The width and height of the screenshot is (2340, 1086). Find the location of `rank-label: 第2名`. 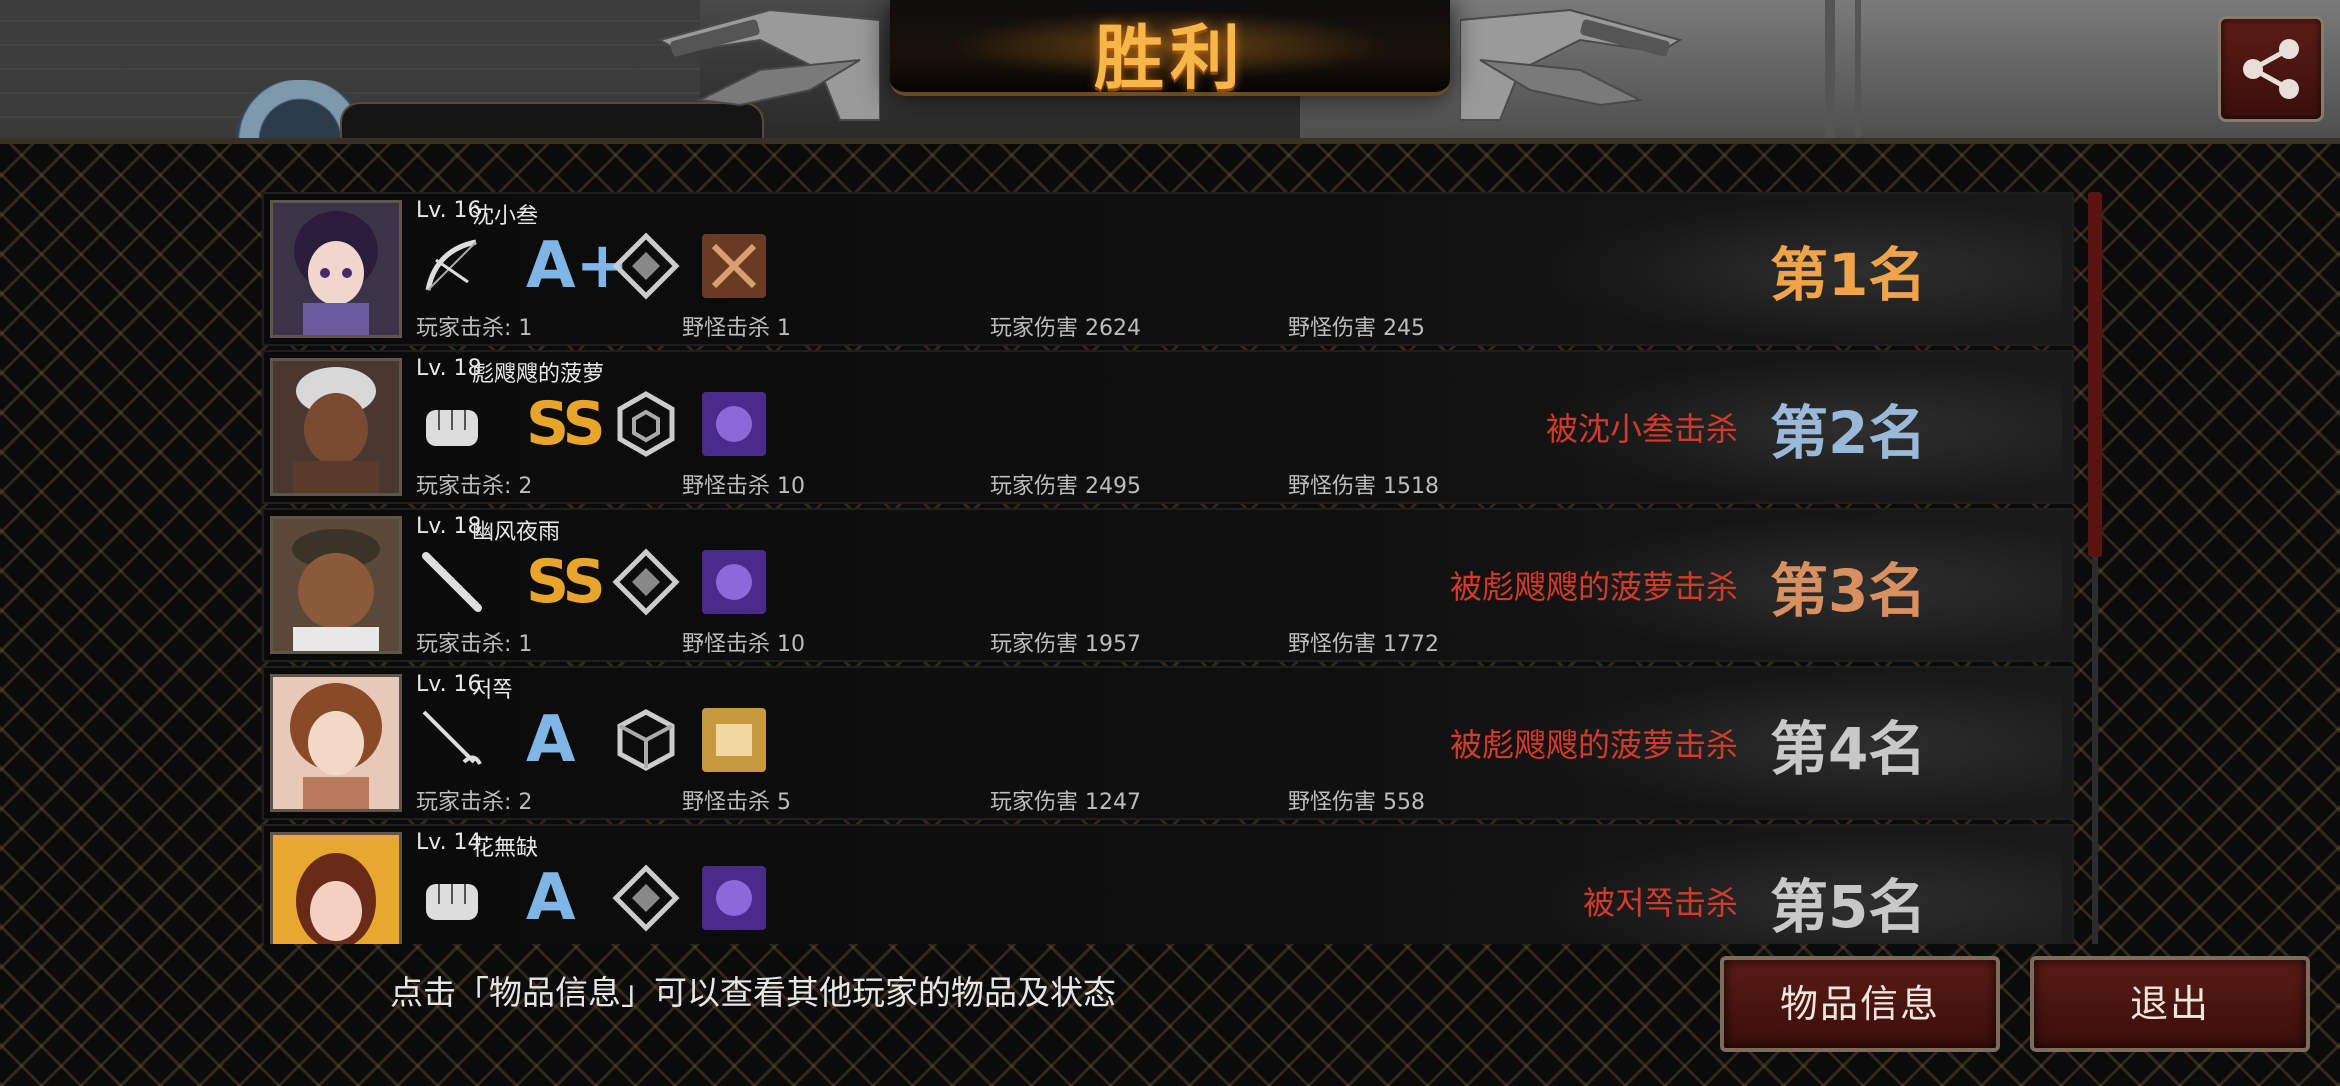

rank-label: 第2名 is located at coordinates (1848, 433).